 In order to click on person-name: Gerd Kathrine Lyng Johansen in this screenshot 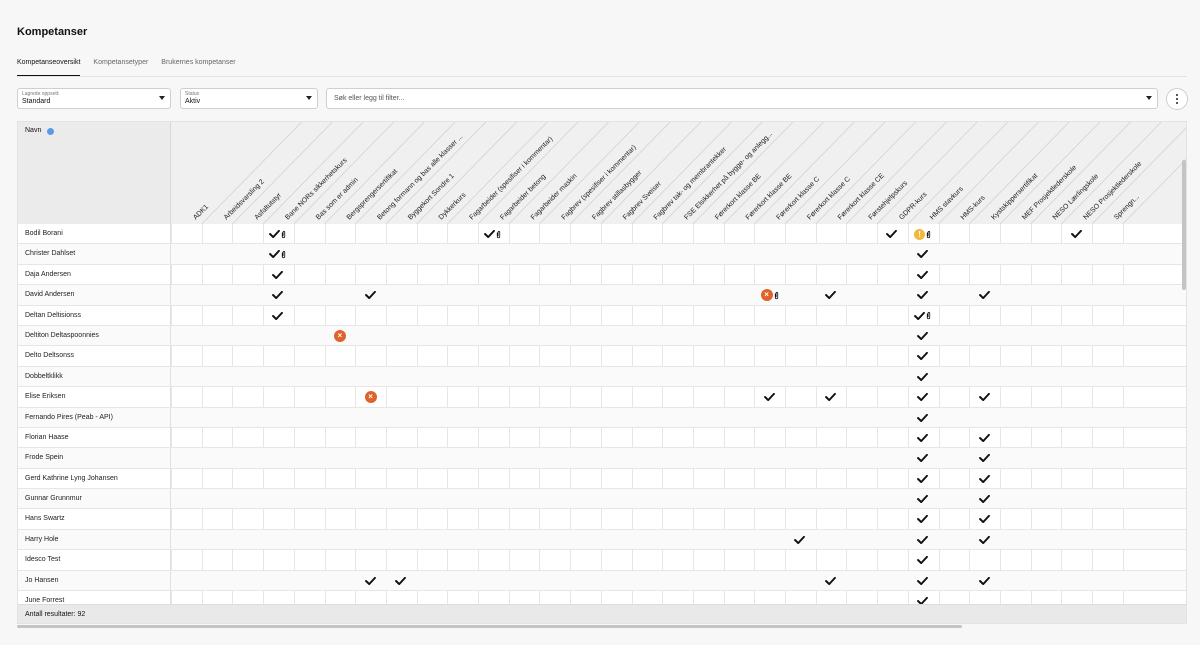, I will do `click(71, 478)`.